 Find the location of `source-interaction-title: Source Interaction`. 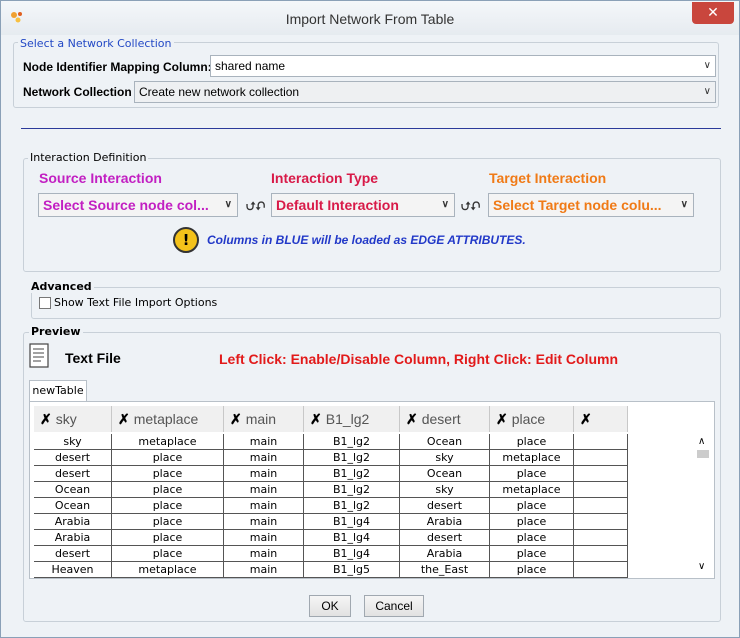

source-interaction-title: Source Interaction is located at coordinates (100, 178).